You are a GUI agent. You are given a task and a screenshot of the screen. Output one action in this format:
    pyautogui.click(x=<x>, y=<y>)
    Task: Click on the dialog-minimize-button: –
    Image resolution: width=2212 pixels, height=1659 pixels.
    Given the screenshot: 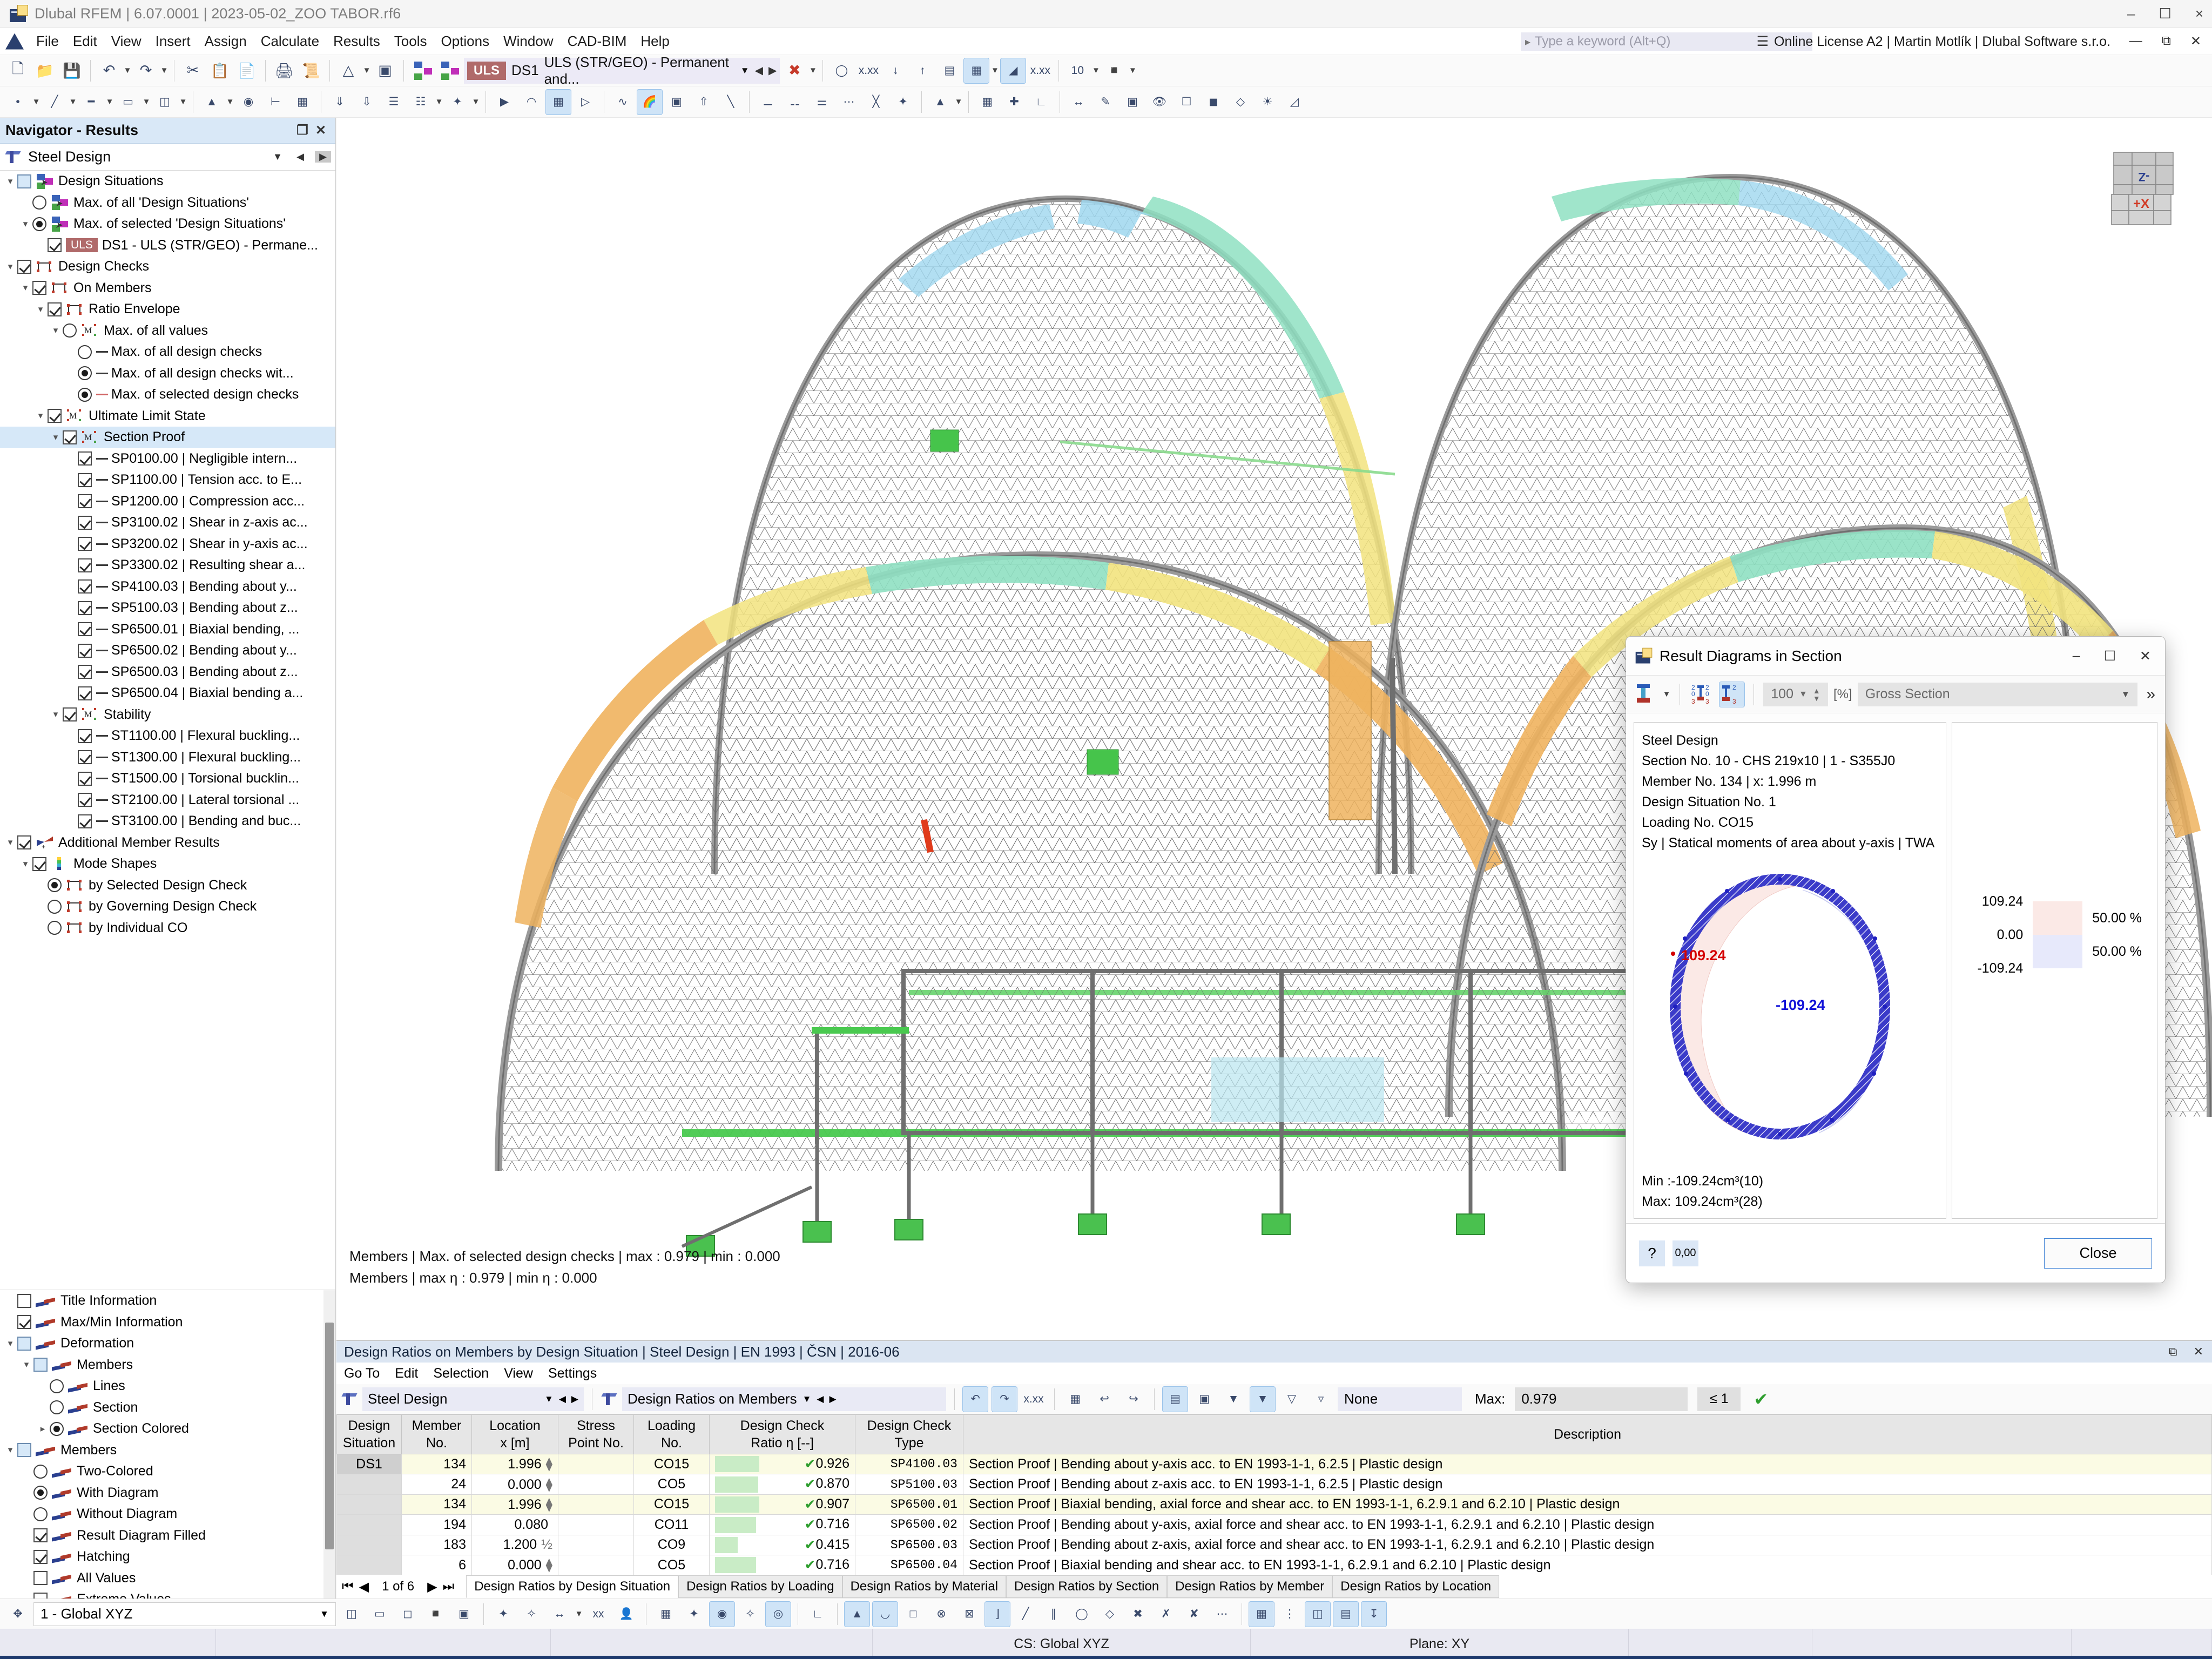 What is the action you would take?
    pyautogui.click(x=2076, y=656)
    